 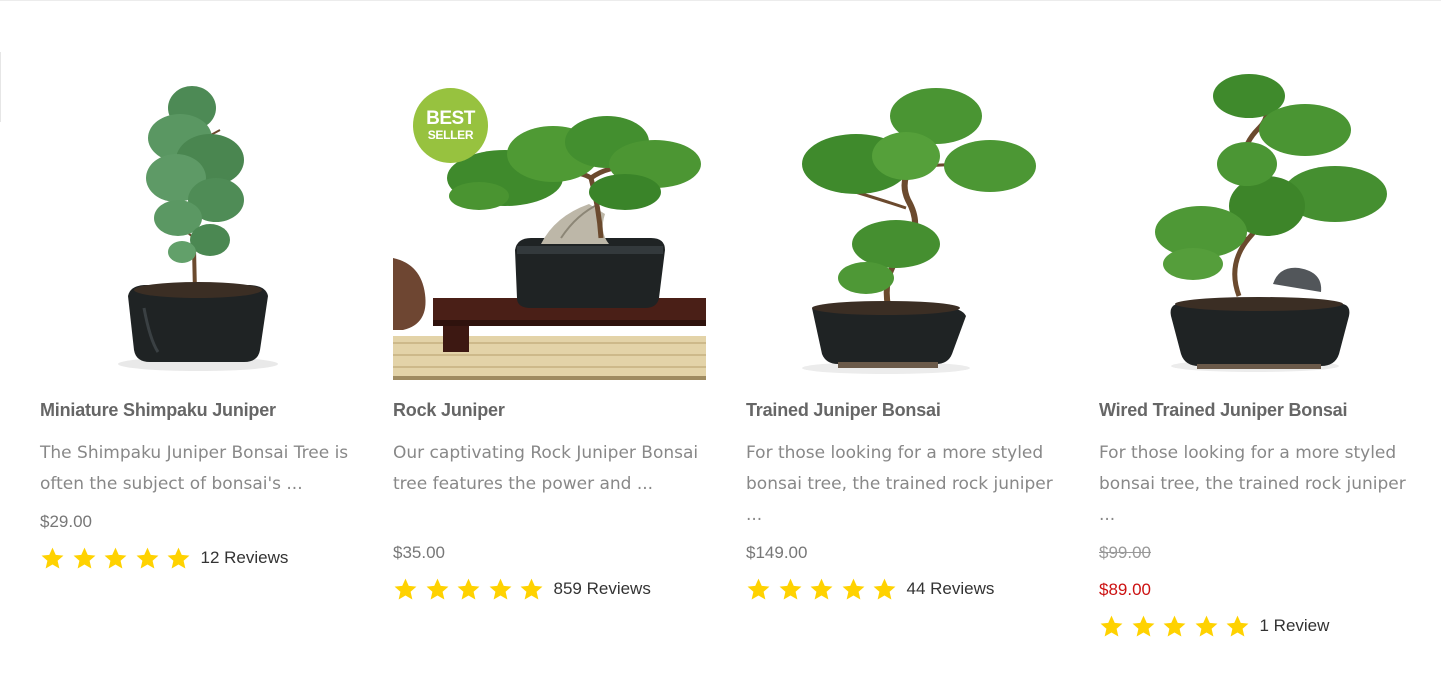 I want to click on reviews-link: 1 Review, so click(x=1295, y=626).